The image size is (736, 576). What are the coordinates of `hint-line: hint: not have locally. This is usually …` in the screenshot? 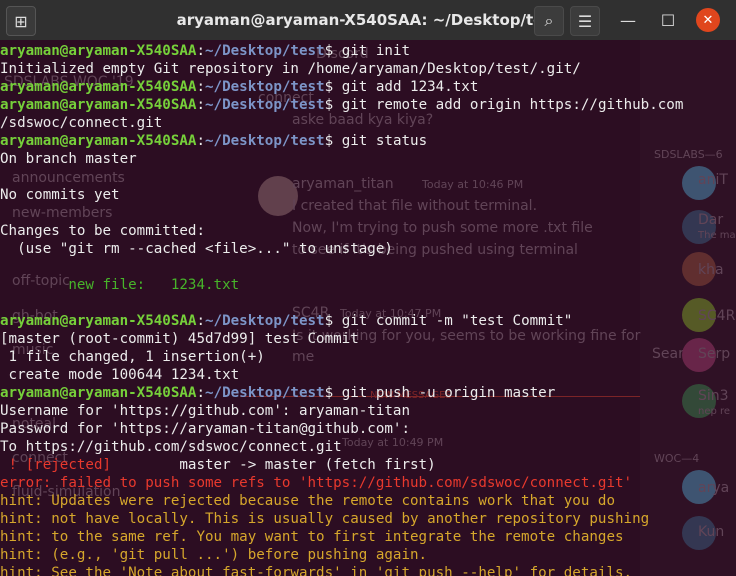 It's located at (368, 519).